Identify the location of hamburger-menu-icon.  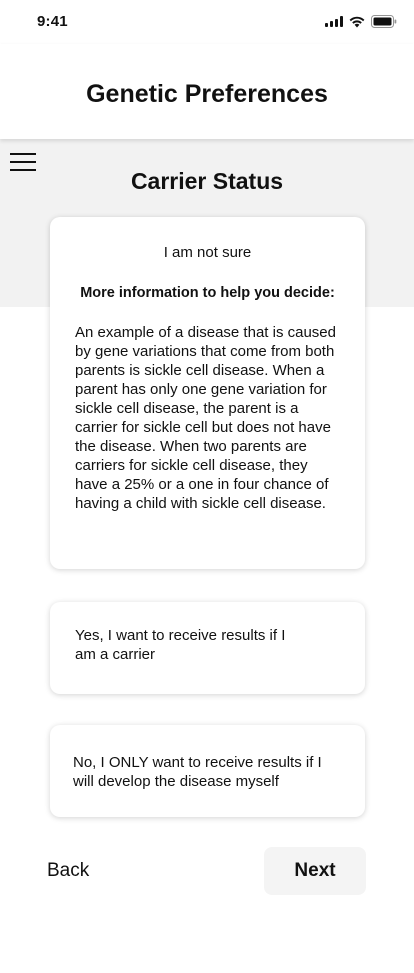
(23, 162).